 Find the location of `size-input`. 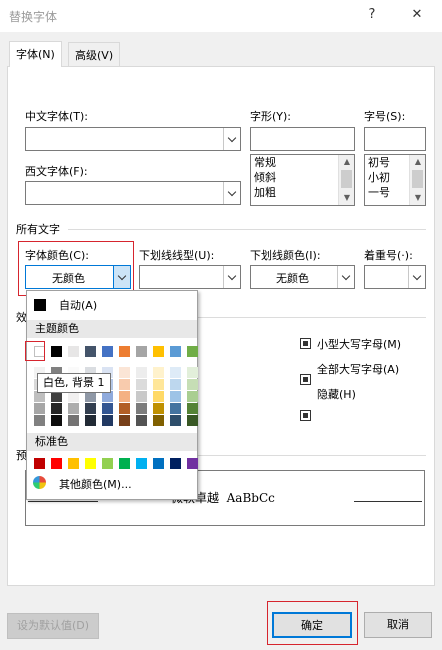

size-input is located at coordinates (395, 139).